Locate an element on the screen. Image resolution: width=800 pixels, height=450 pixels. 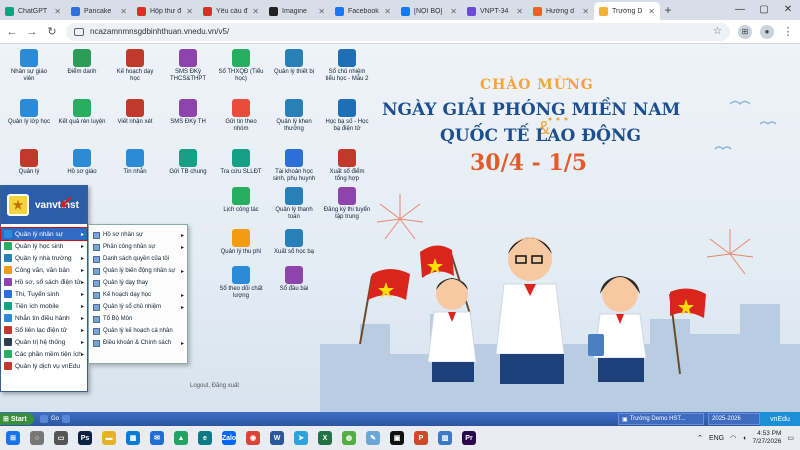
notepad-icon: ✎ is located at coordinates (373, 438).